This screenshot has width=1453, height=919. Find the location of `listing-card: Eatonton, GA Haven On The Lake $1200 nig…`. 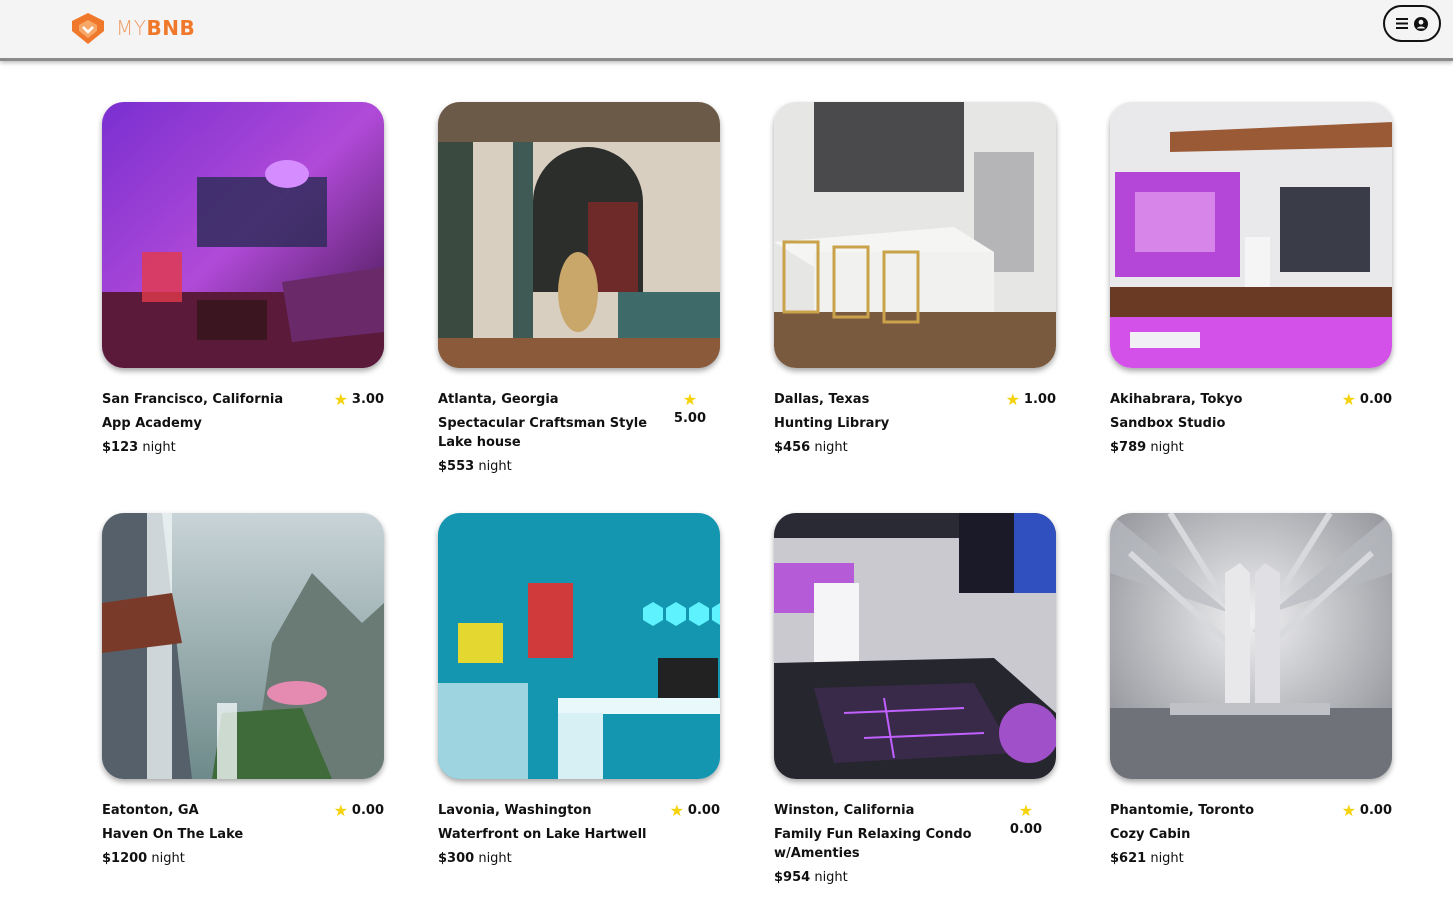

listing-card: Eatonton, GA Haven On The Lake $1200 nig… is located at coordinates (243, 690).